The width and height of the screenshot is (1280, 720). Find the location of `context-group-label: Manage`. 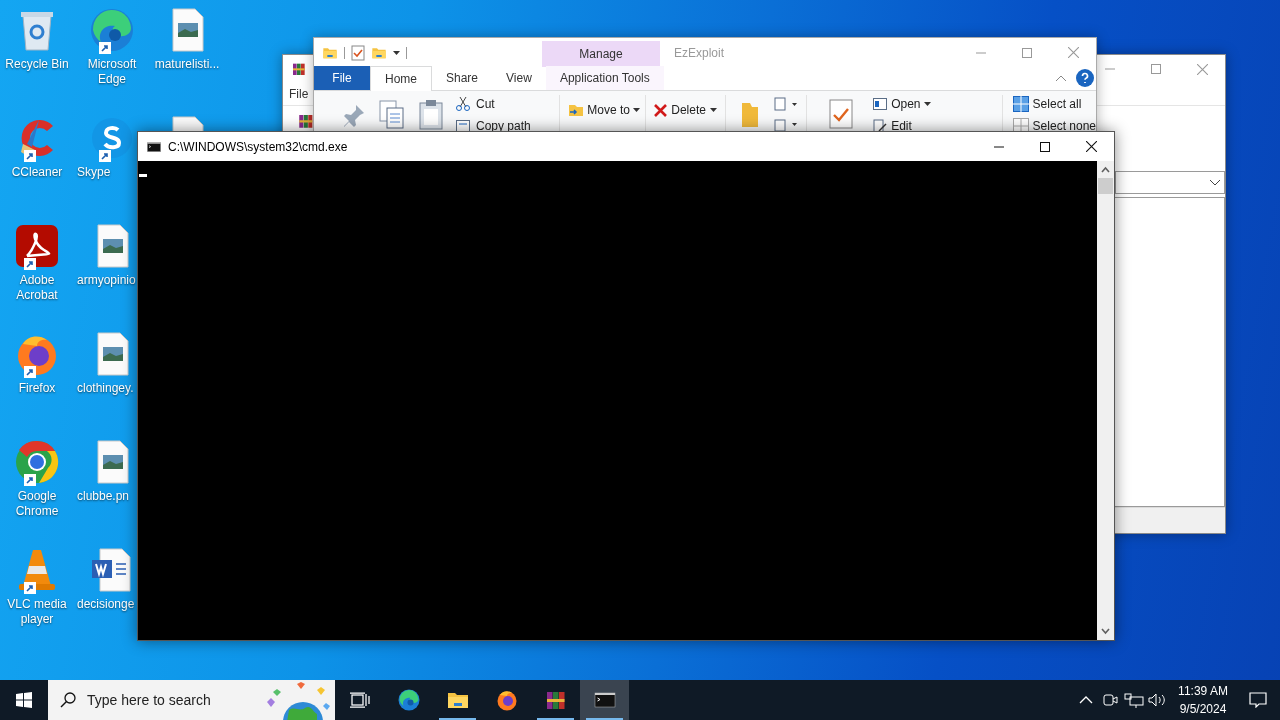

context-group-label: Manage is located at coordinates (601, 54).